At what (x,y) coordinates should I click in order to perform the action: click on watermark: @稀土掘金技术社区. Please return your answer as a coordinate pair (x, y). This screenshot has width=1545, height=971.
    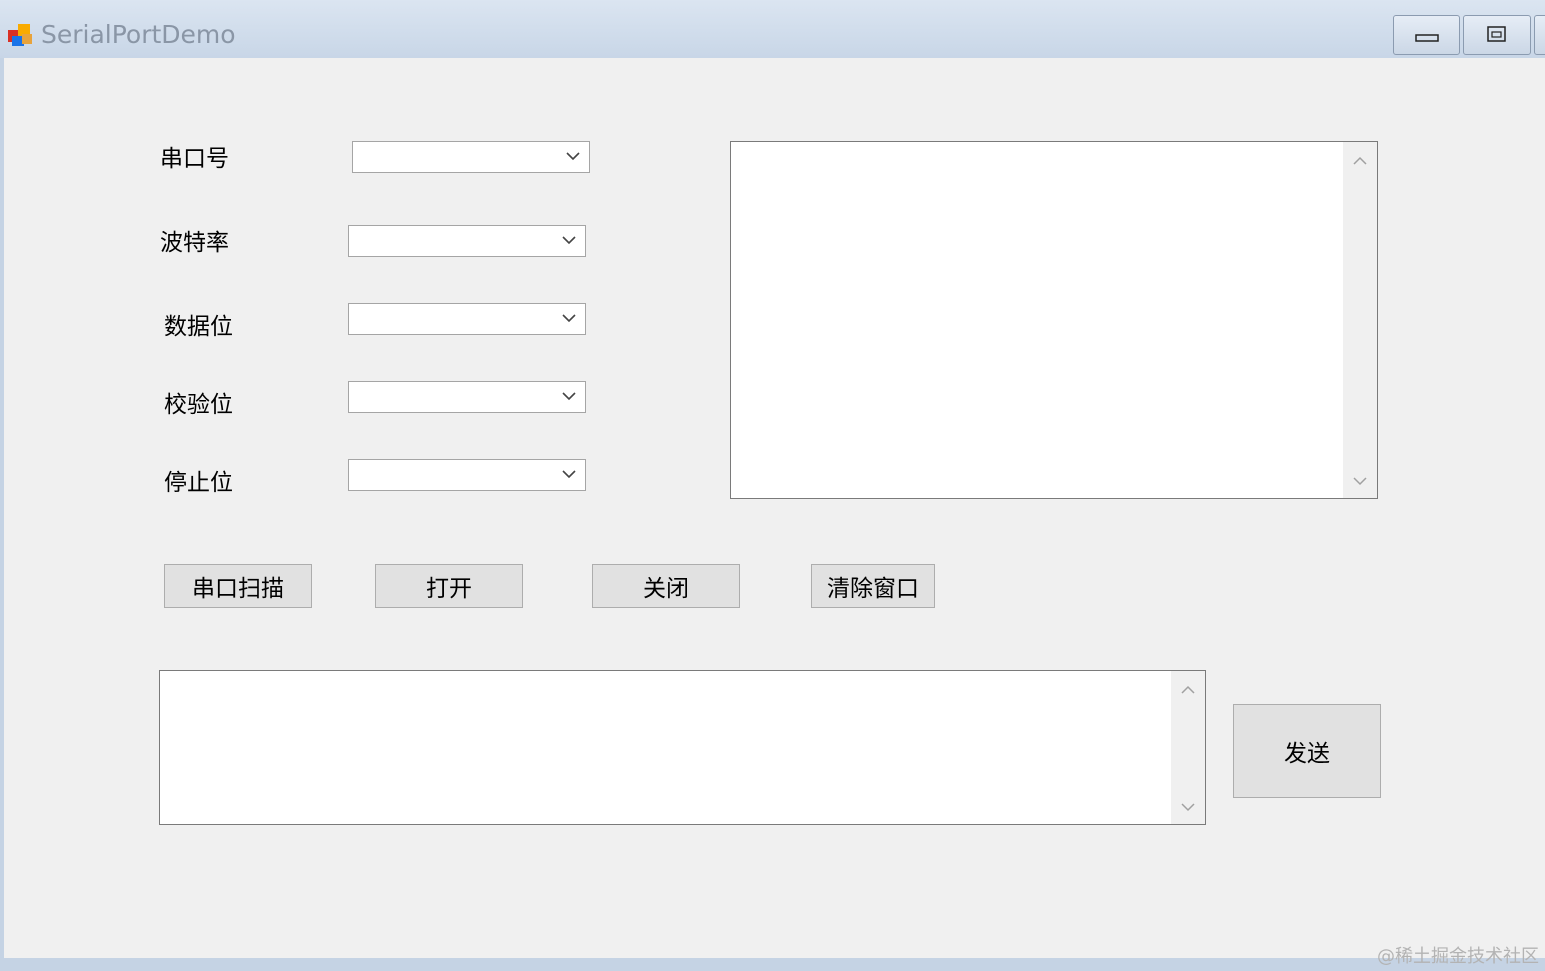
    Looking at the image, I should click on (1458, 956).